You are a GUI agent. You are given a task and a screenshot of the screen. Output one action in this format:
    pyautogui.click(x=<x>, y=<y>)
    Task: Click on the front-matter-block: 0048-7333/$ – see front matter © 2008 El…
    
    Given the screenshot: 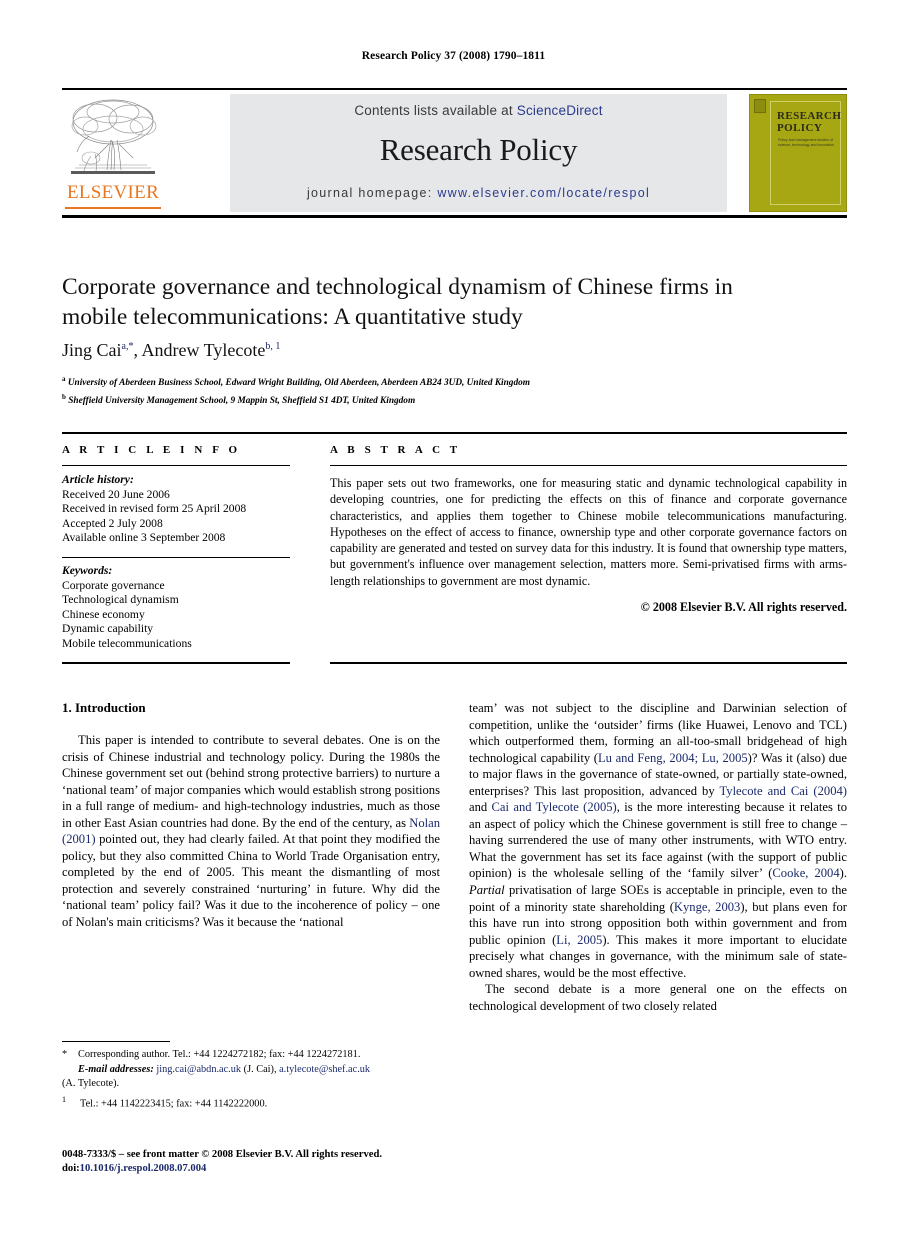 What is the action you would take?
    pyautogui.click(x=262, y=1162)
    